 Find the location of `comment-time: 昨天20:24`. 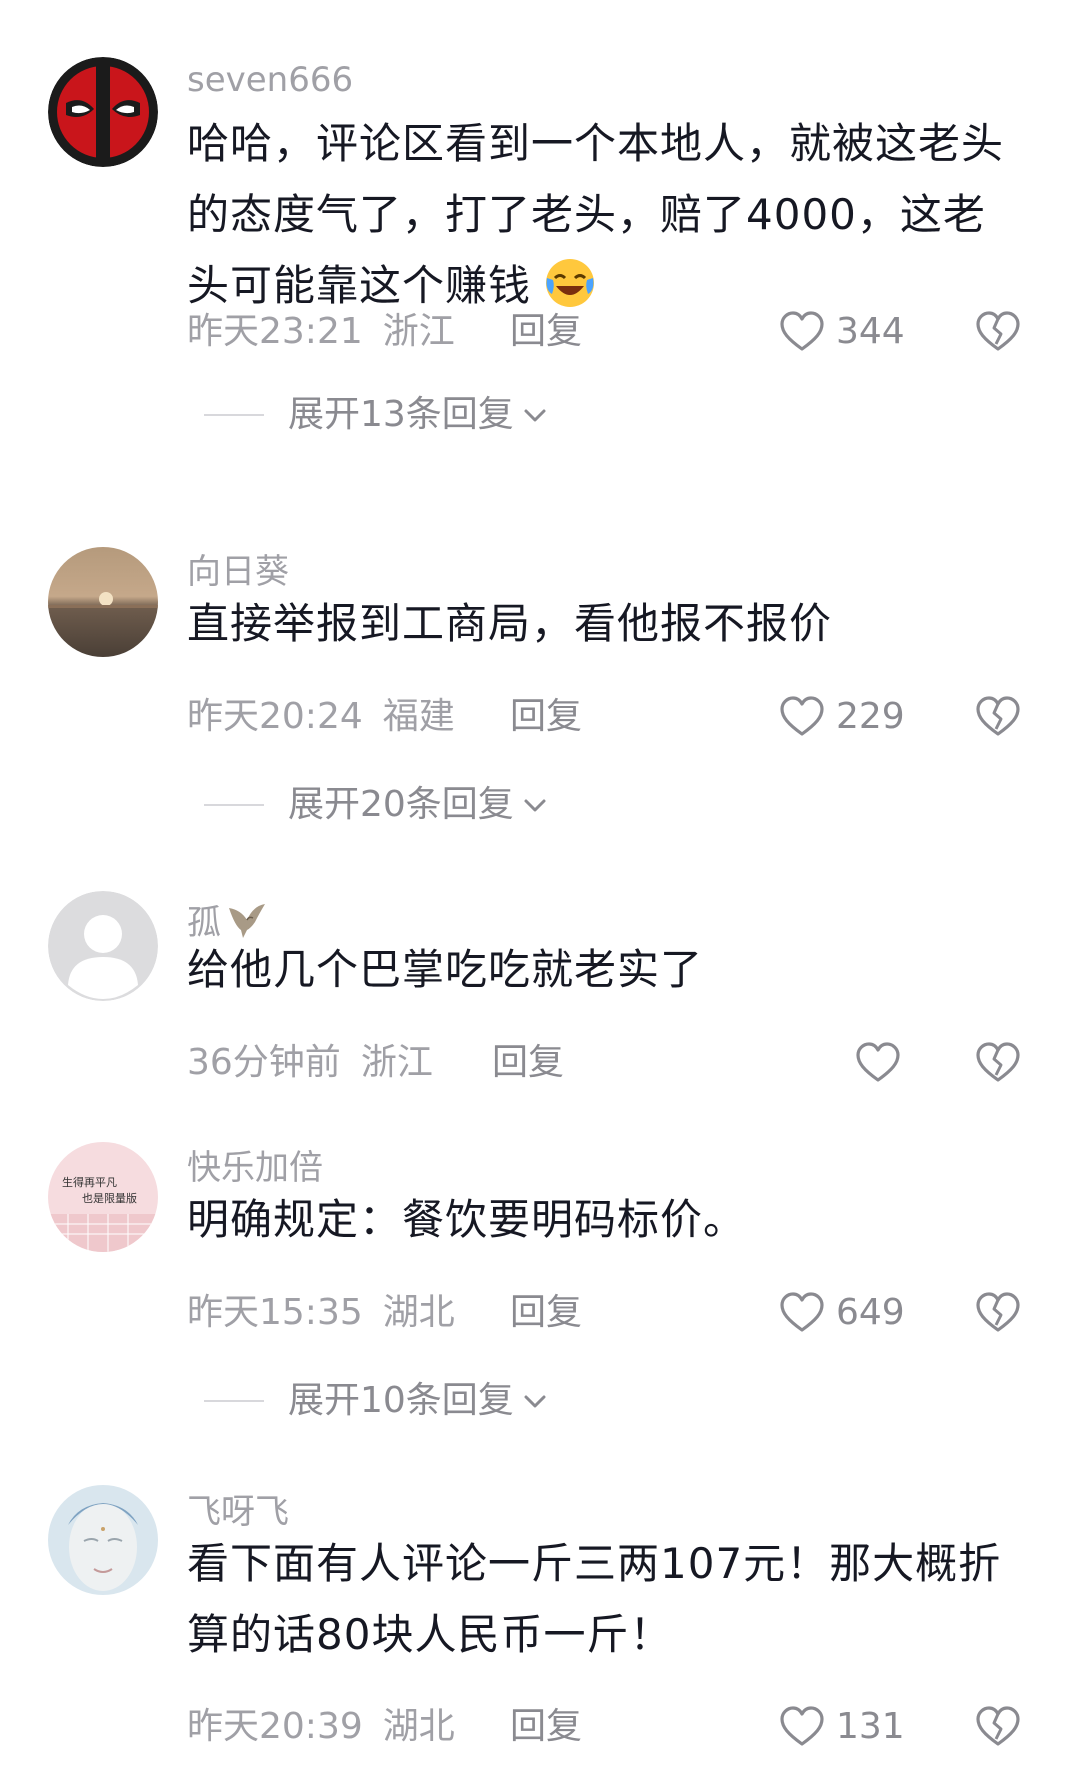

comment-time: 昨天20:24 is located at coordinates (275, 716).